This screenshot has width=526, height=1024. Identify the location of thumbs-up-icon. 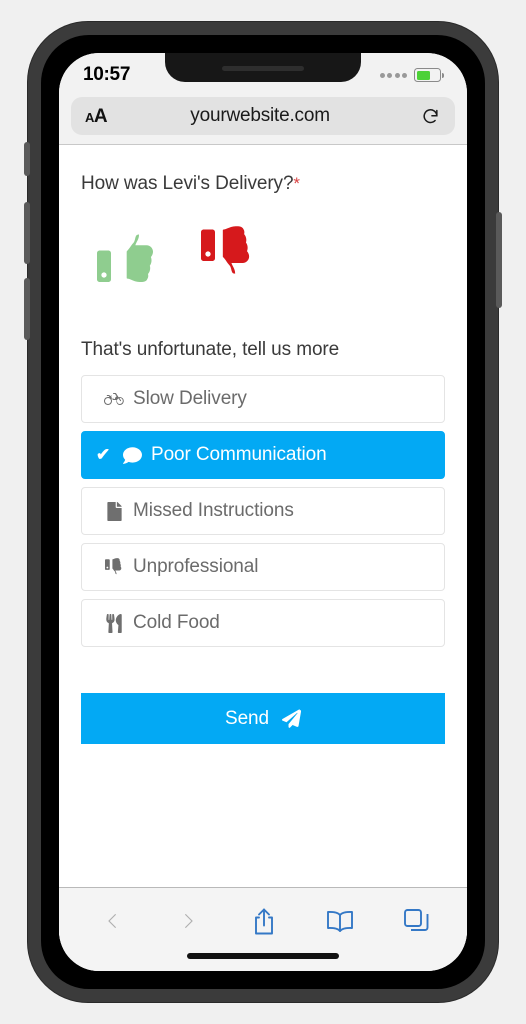
(125, 258).